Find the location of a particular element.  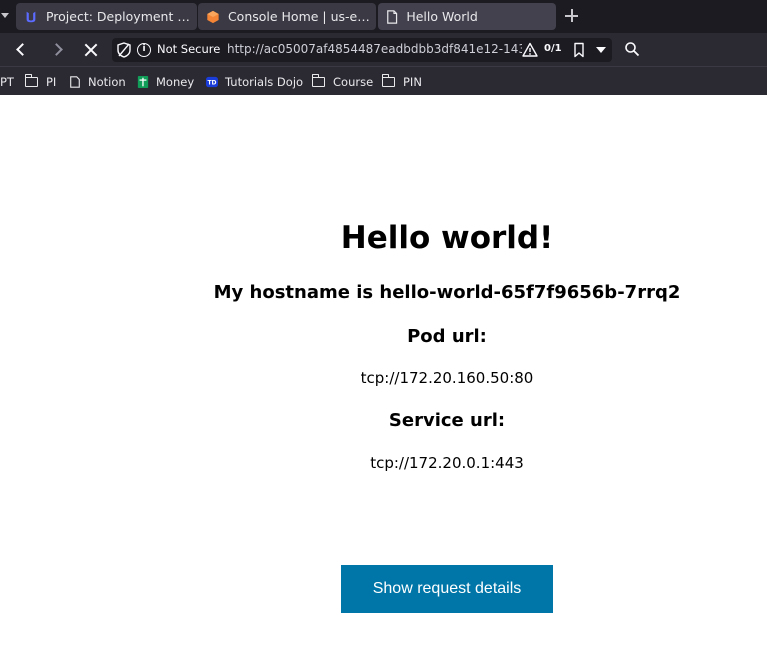

bookmark-item: Course is located at coordinates (342, 82).